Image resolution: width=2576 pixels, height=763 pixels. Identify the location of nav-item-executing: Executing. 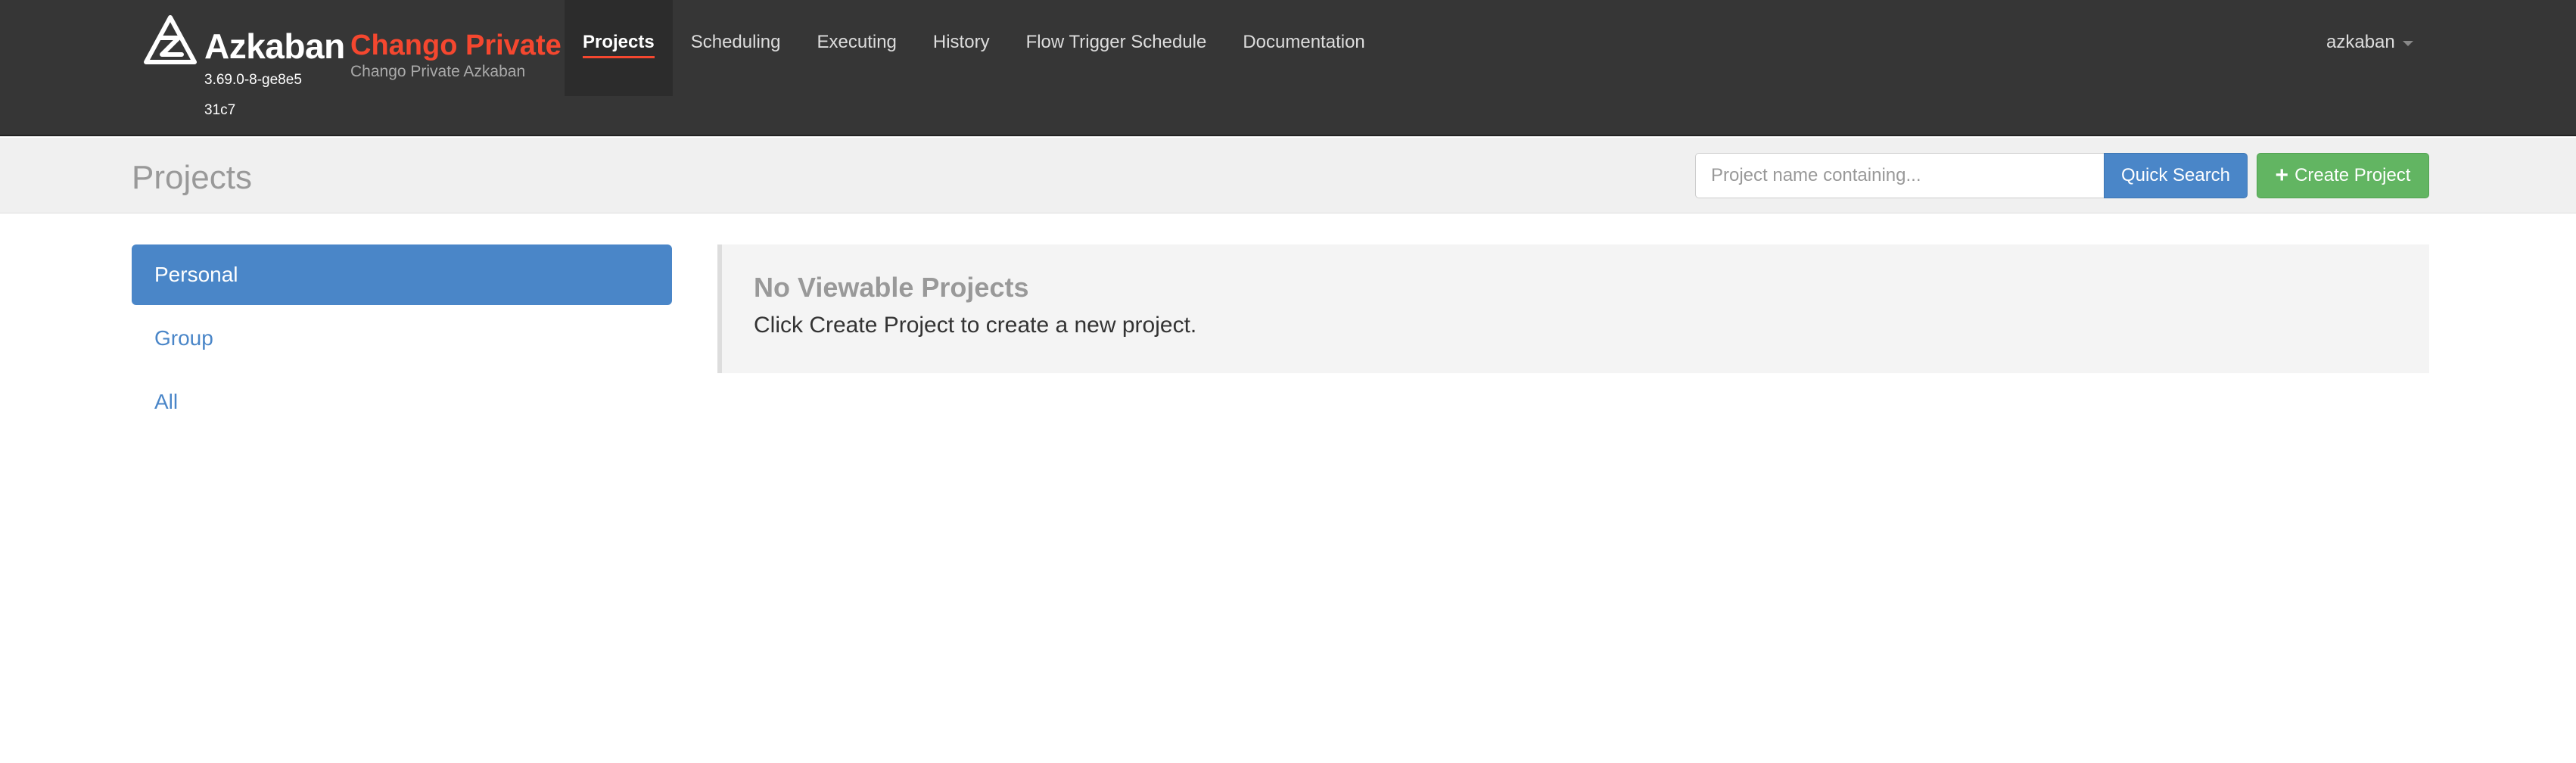
(856, 48).